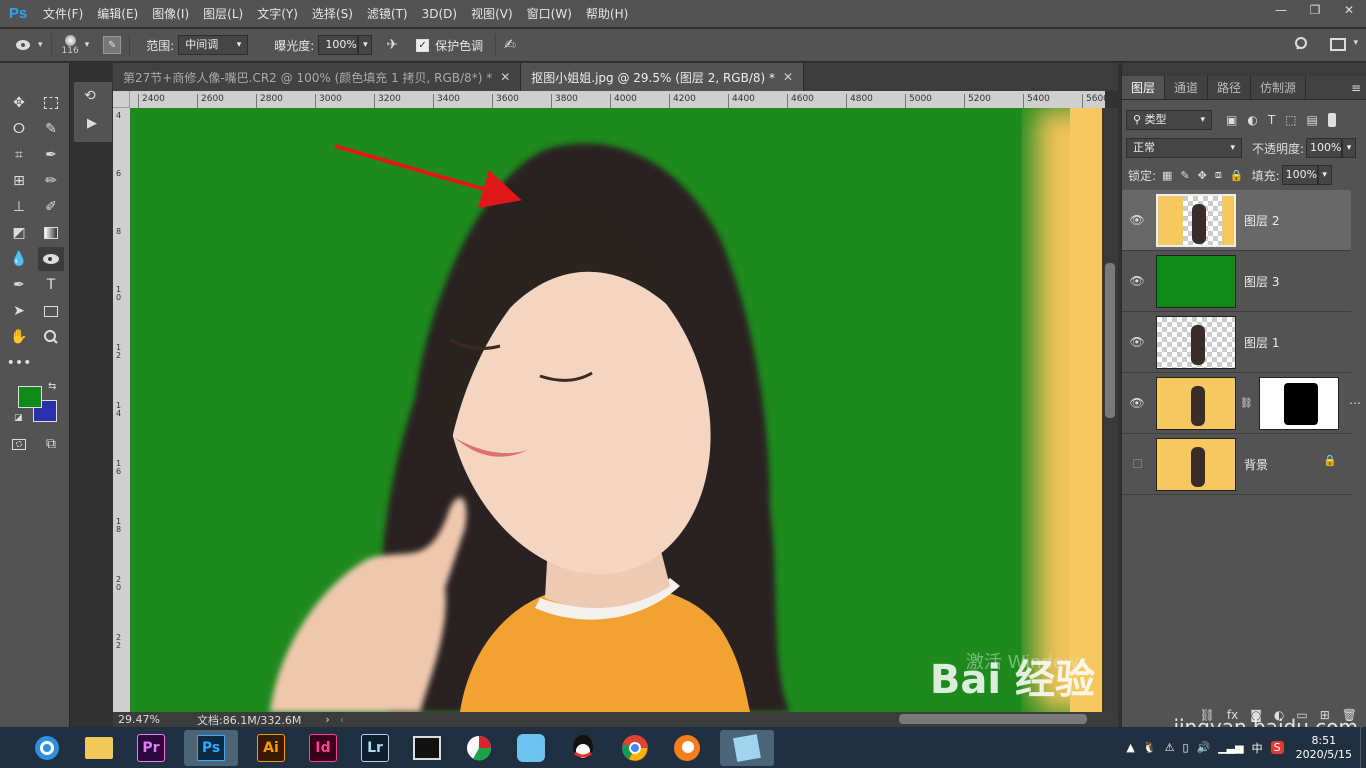 The width and height of the screenshot is (1366, 768). What do you see at coordinates (747, 747) in the screenshot?
I see `notes-app-icon` at bounding box center [747, 747].